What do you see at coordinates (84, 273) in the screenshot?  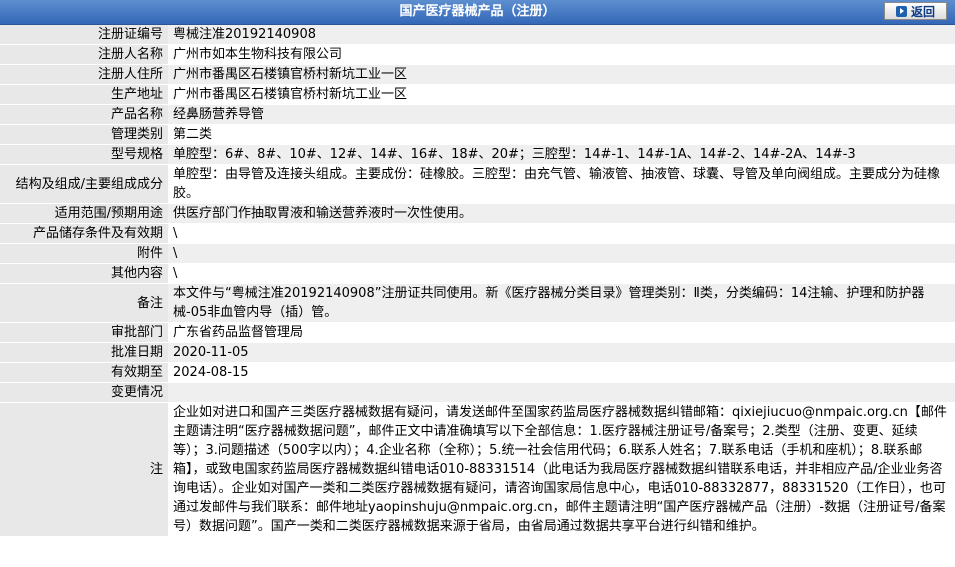 I see `field-label: 其他内容` at bounding box center [84, 273].